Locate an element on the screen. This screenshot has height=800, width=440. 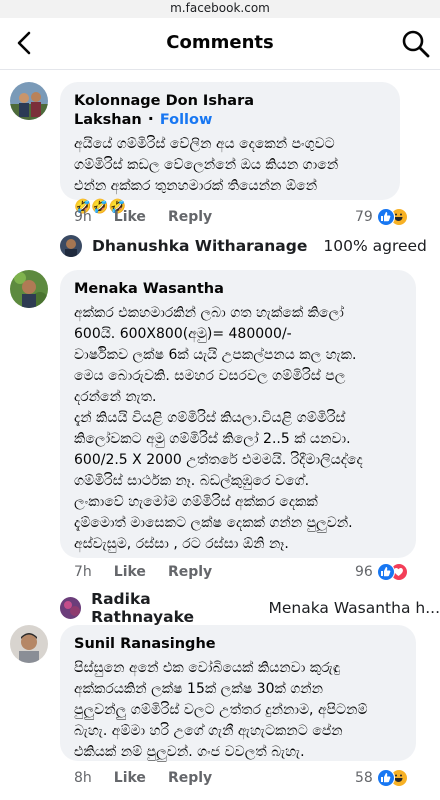
reply-preview: Dhanushka Witharanage 100% agreed is located at coordinates (243, 246).